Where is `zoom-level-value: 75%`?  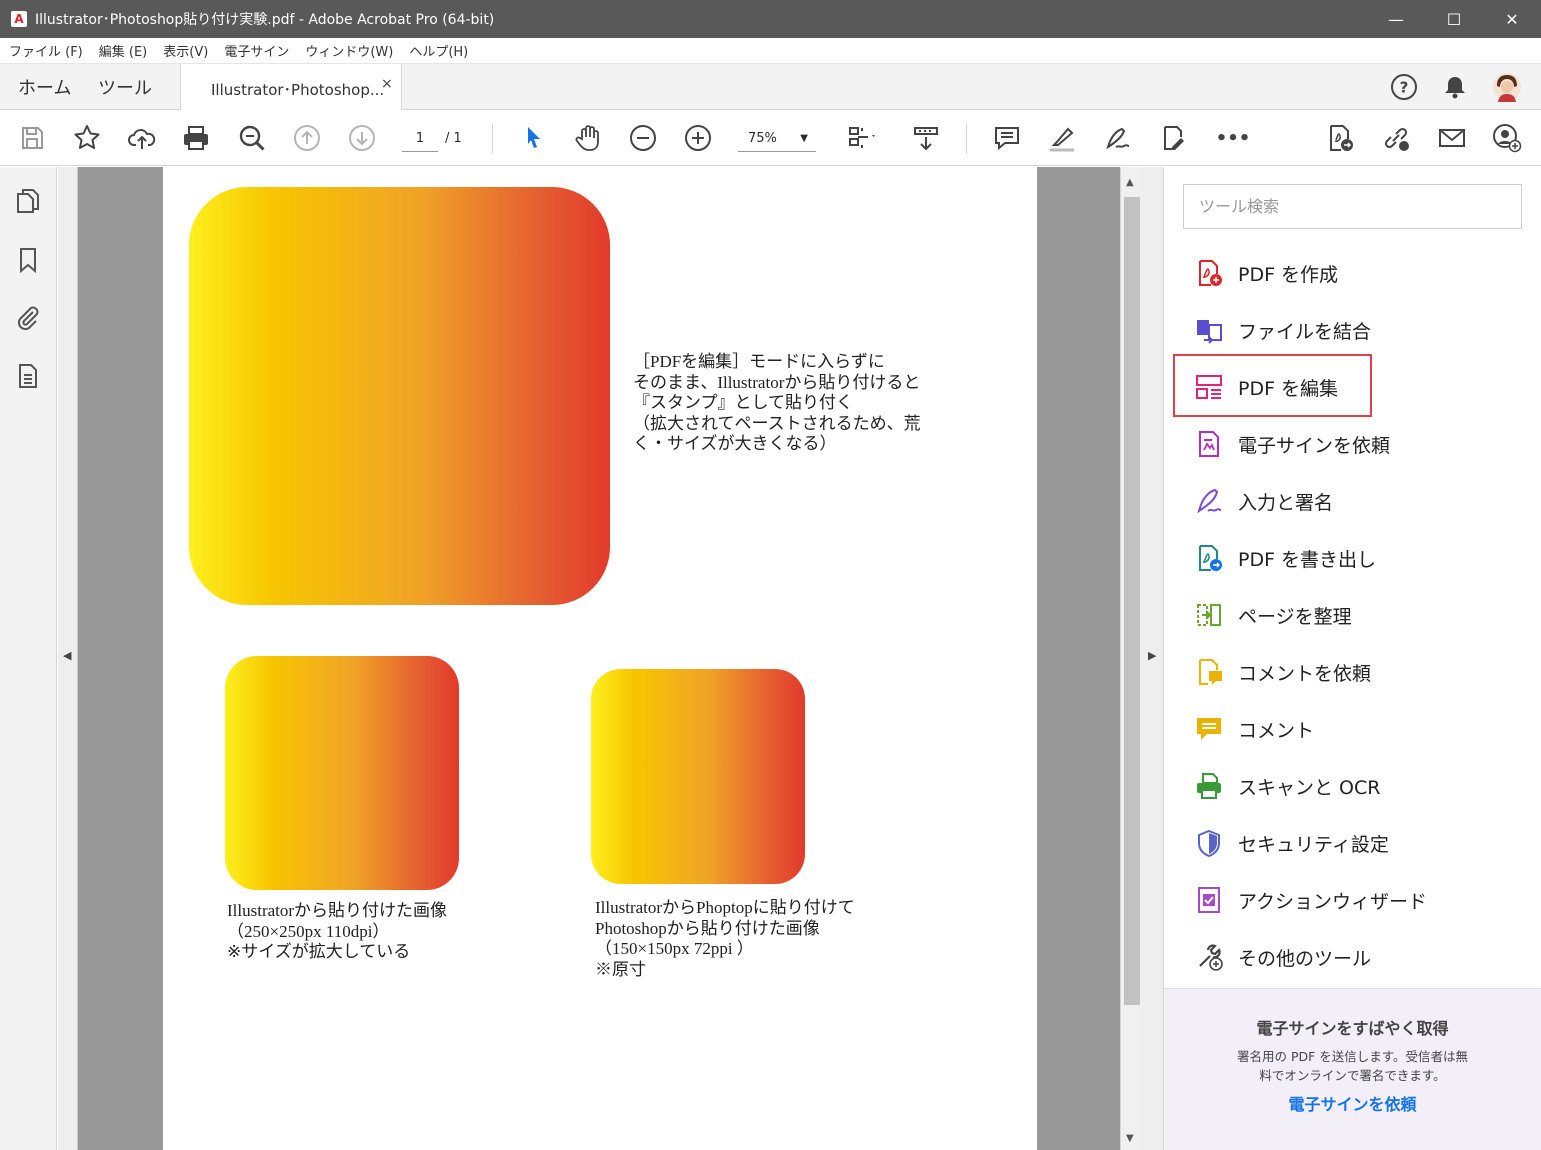
zoom-level-value: 75% is located at coordinates (762, 138).